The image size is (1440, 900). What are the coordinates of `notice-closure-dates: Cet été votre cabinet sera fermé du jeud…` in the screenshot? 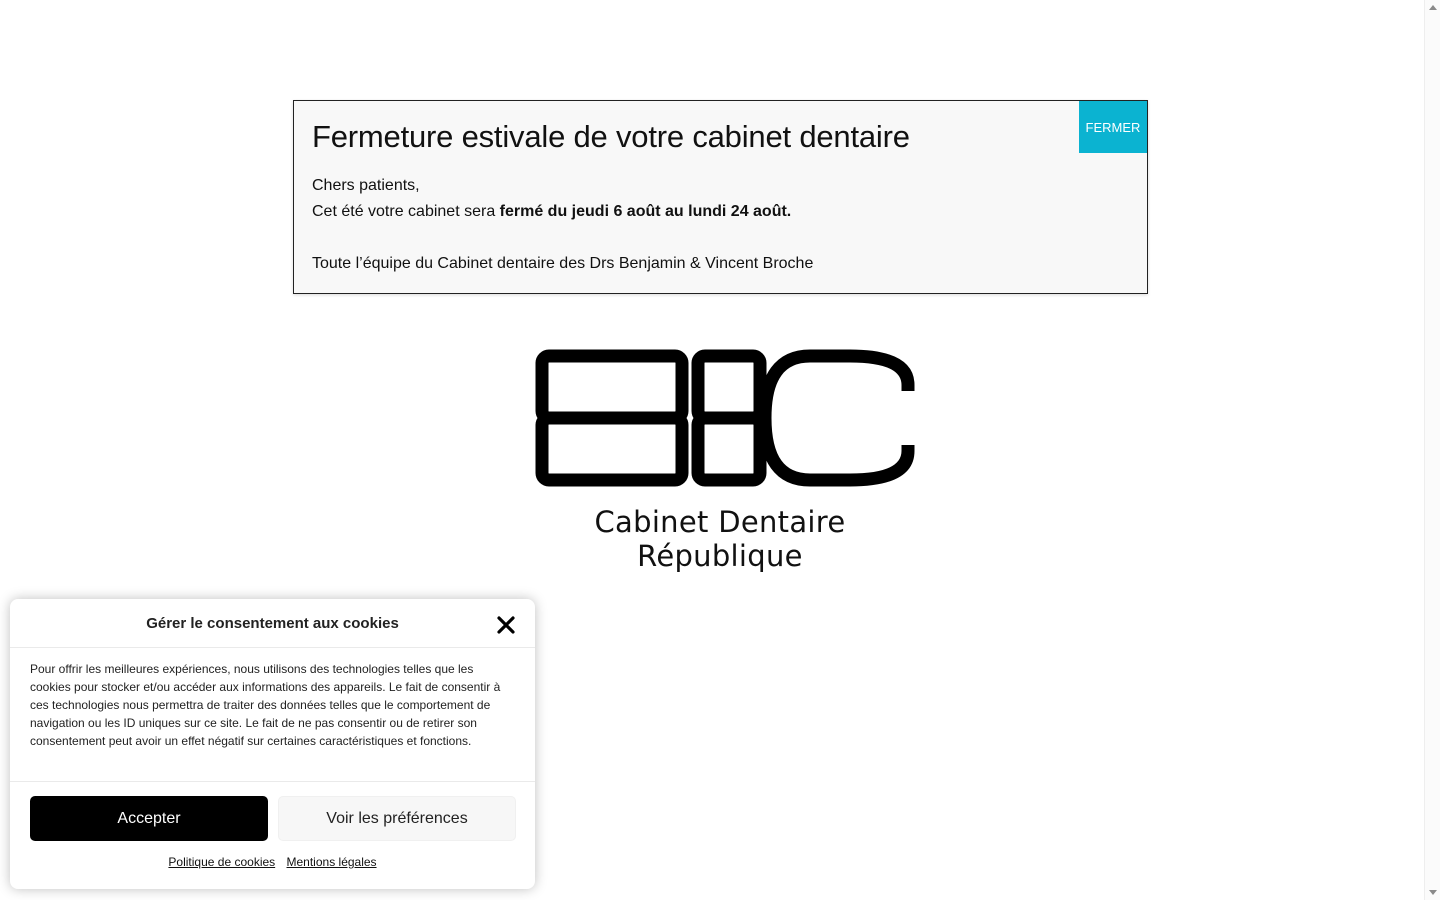 It's located at (692, 212).